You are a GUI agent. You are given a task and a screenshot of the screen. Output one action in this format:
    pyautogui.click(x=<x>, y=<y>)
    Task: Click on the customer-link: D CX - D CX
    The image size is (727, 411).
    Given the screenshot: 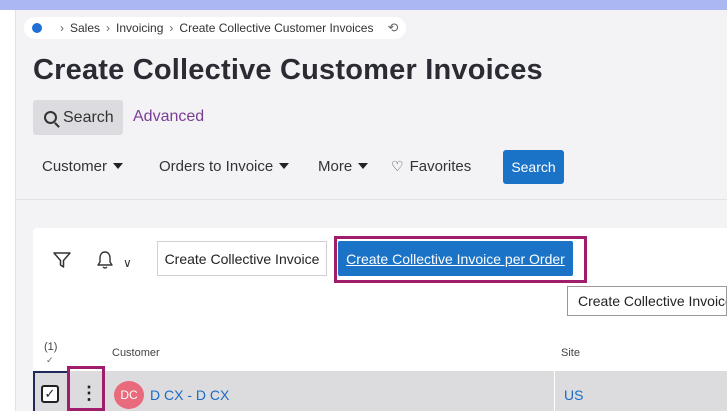 What is the action you would take?
    pyautogui.click(x=189, y=395)
    